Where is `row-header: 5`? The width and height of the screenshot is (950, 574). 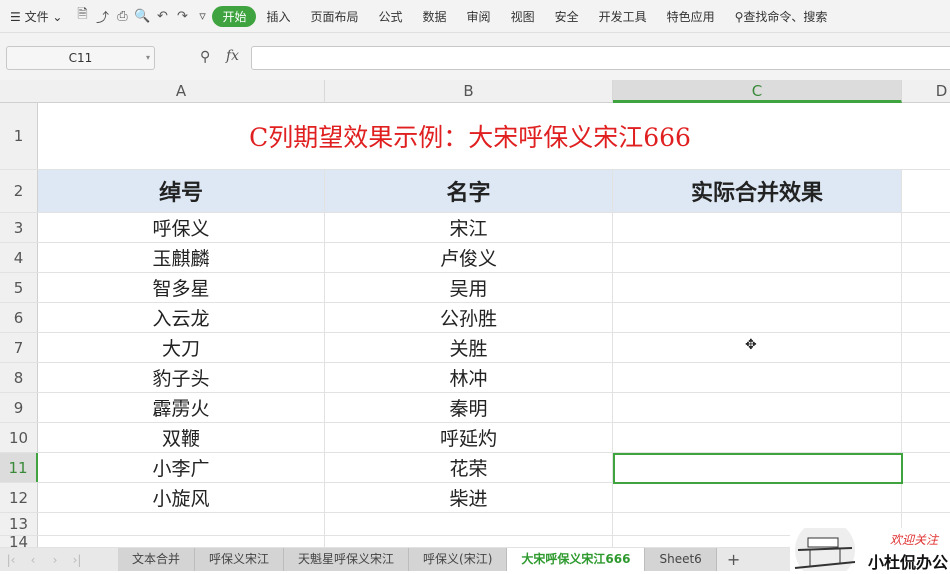
row-header: 5 is located at coordinates (19, 287).